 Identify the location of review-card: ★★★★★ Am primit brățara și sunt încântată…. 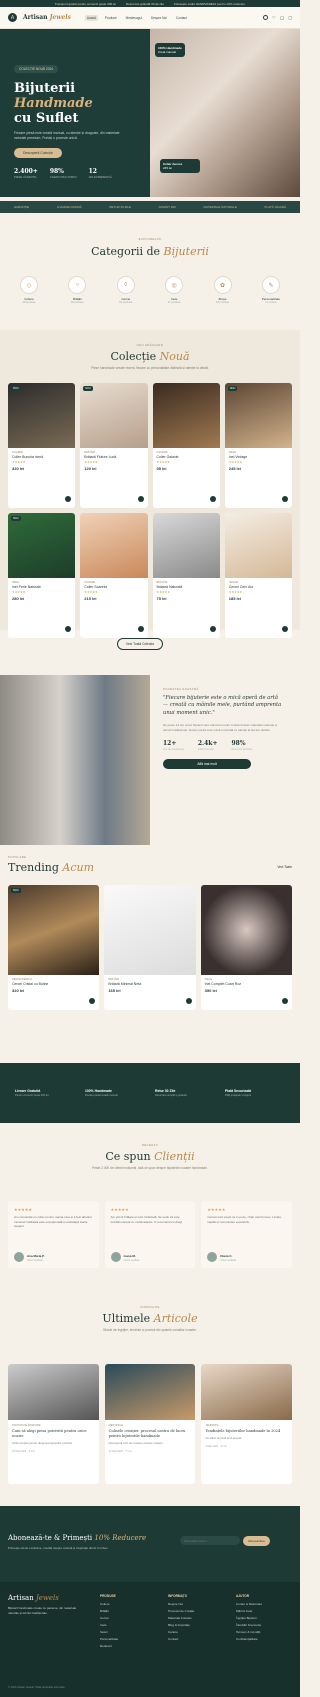
(150, 1234).